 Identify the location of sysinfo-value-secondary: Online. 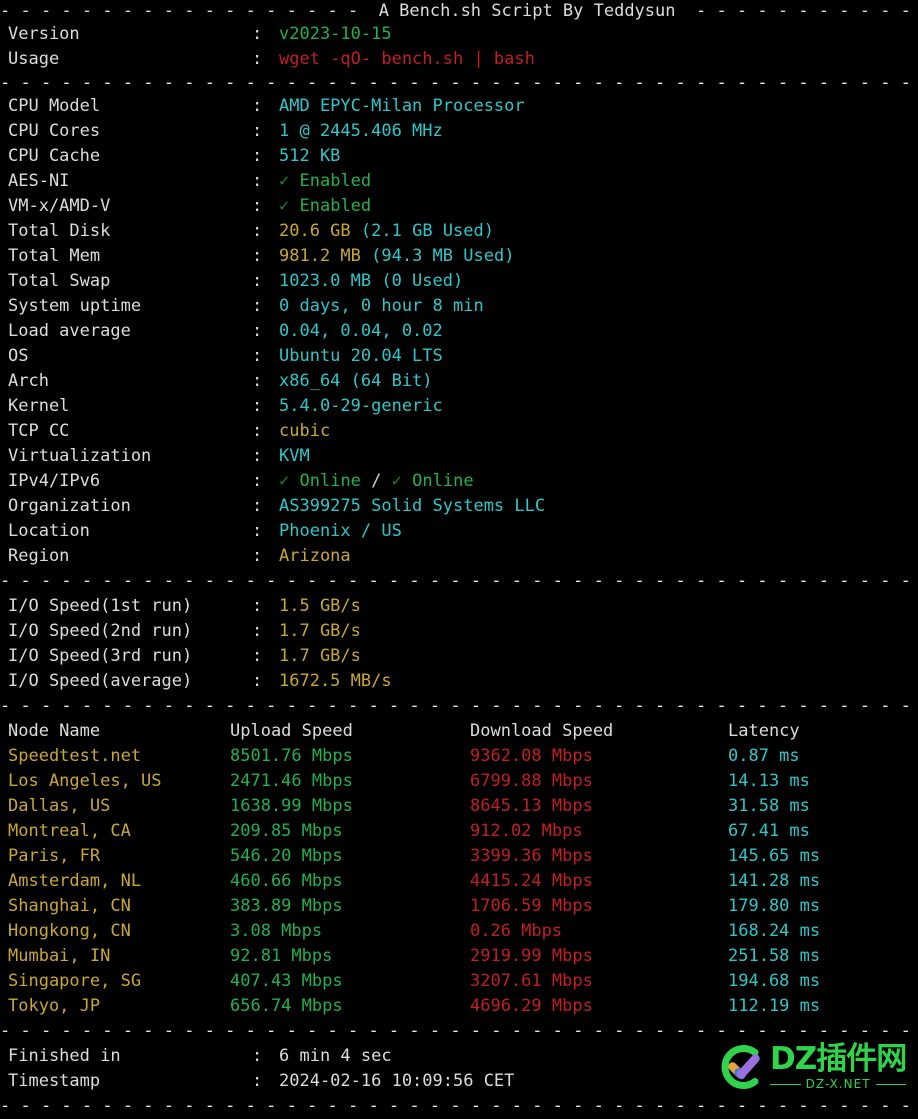
(443, 481).